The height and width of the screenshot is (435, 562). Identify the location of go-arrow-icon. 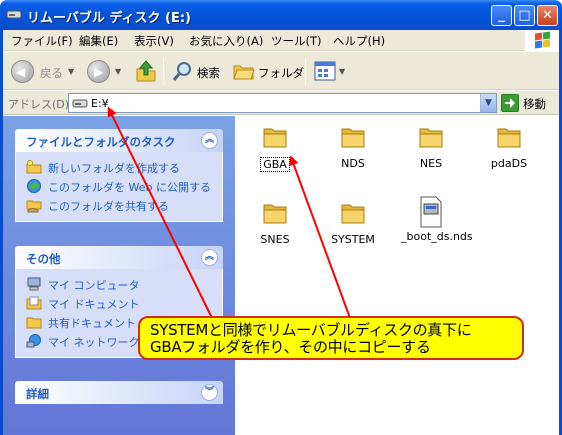
(510, 103).